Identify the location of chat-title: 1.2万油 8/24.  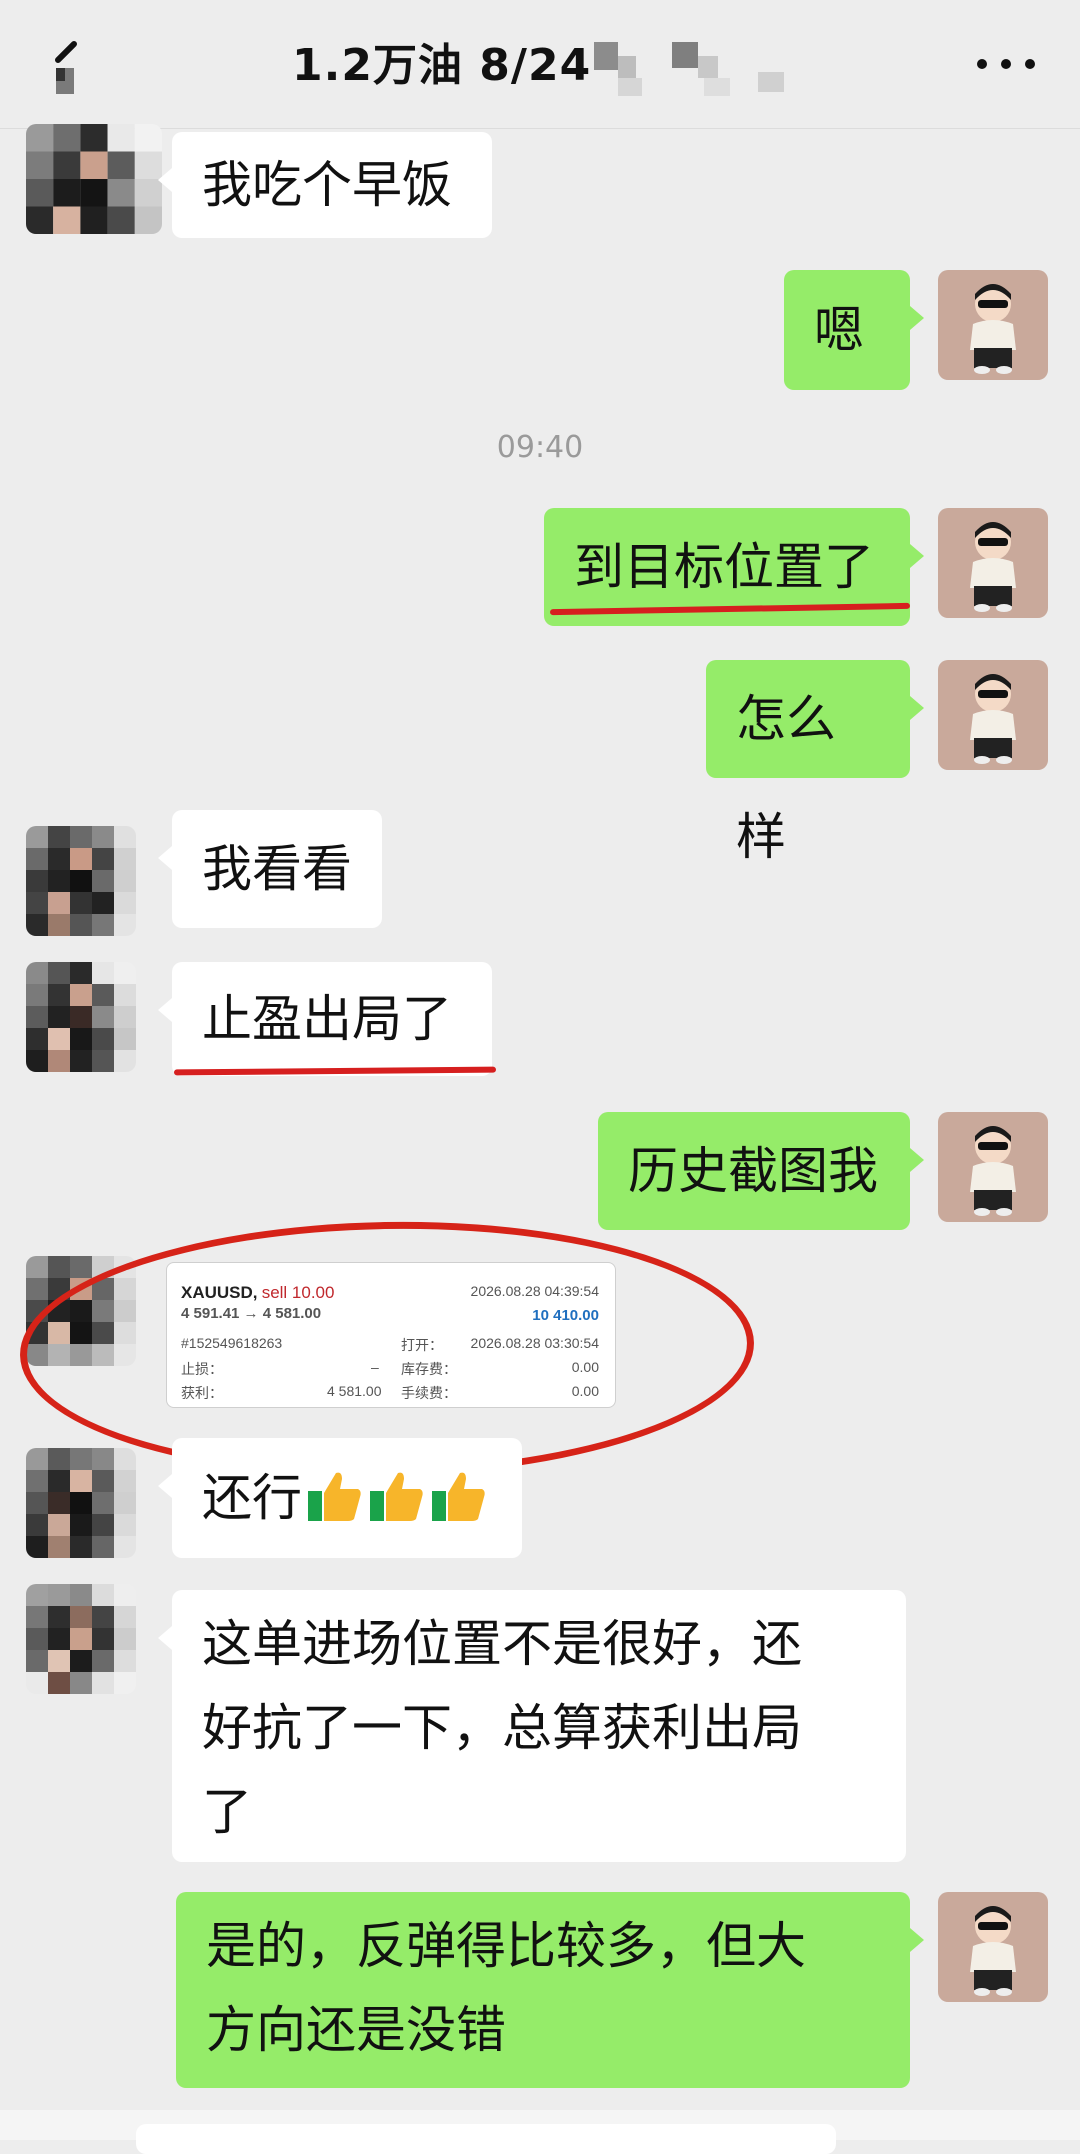
(442, 65).